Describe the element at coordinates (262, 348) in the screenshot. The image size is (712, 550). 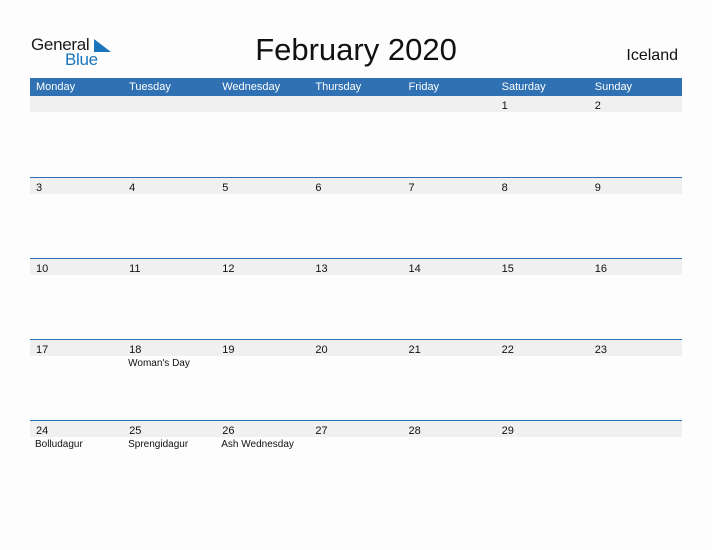
I see `day-cell: 19` at that location.